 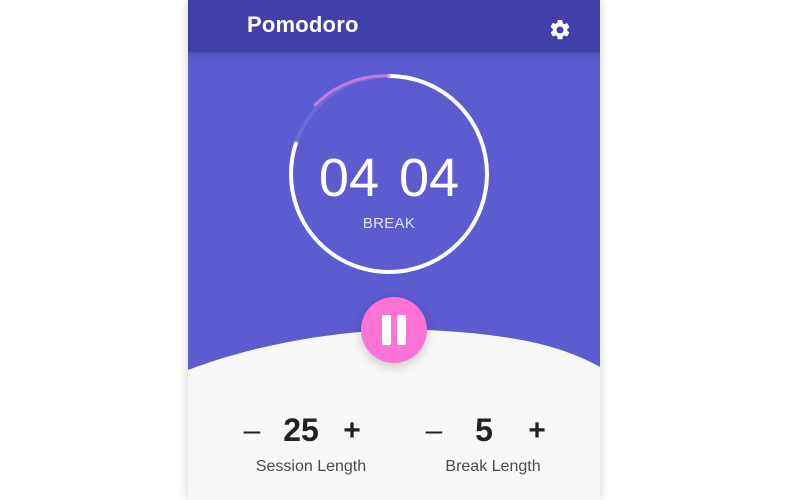 I want to click on pause-button, so click(x=394, y=330).